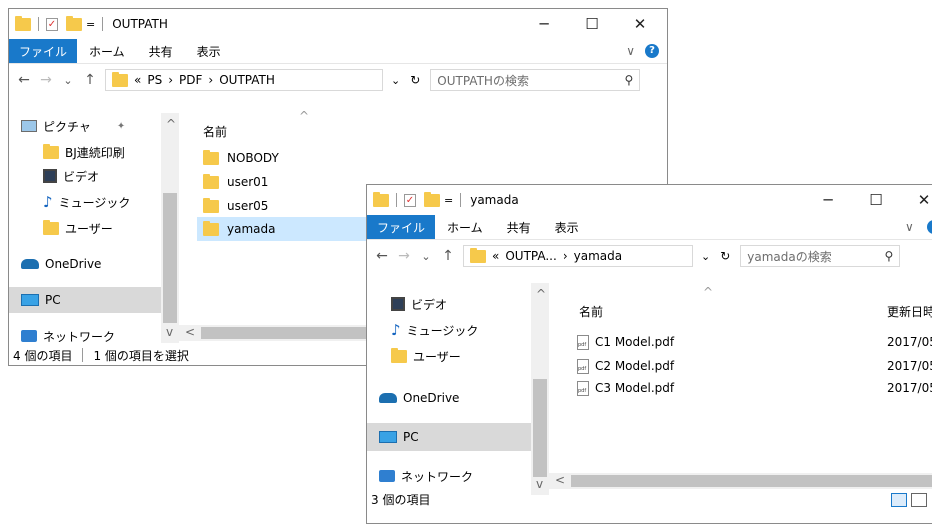 This screenshot has width=932, height=524. I want to click on address-bar: « OUTPA... › yamada, so click(578, 256).